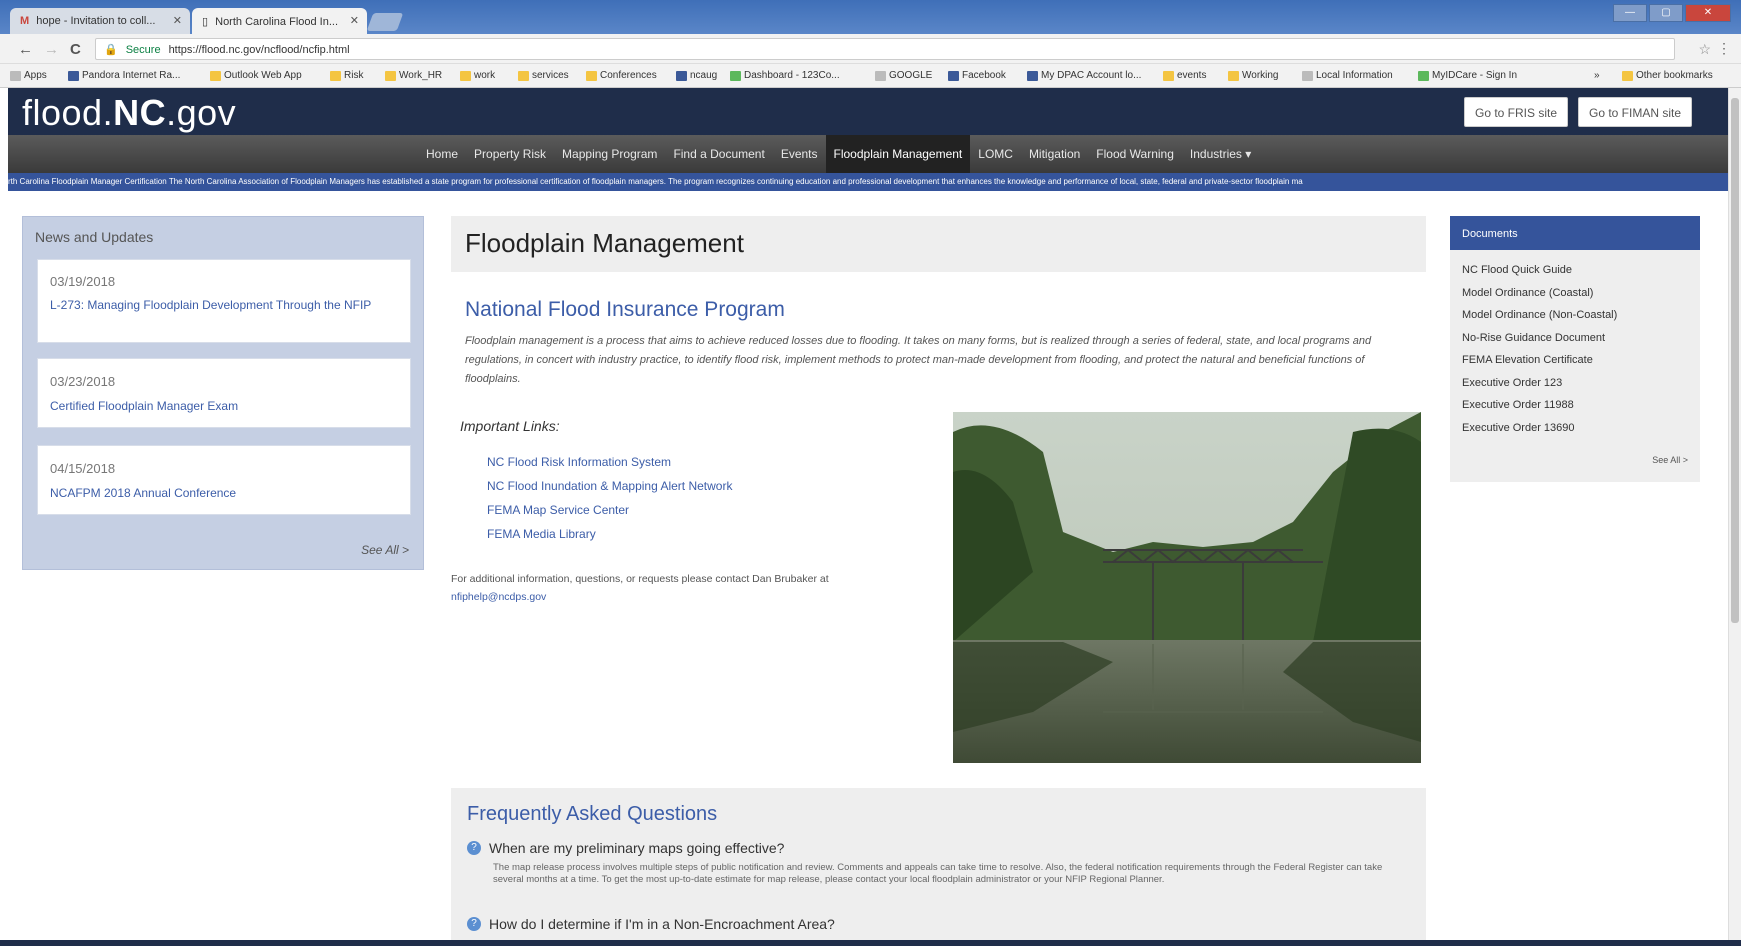  What do you see at coordinates (696, 75) in the screenshot?
I see `bookmark-ncaug: ncaug` at bounding box center [696, 75].